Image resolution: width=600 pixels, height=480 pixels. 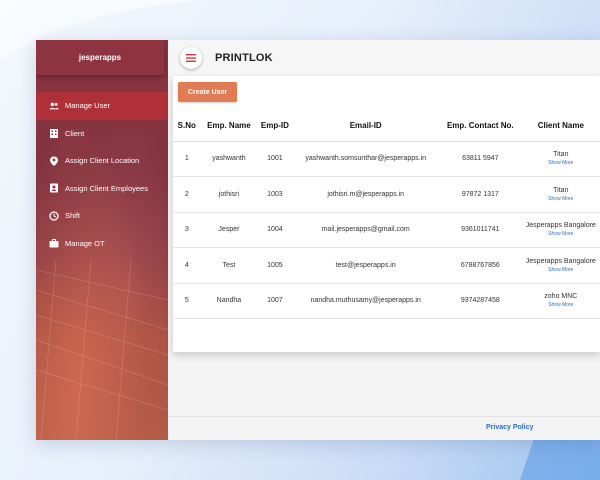 What do you see at coordinates (480, 159) in the screenshot?
I see `cell-contact: 63811 5947` at bounding box center [480, 159].